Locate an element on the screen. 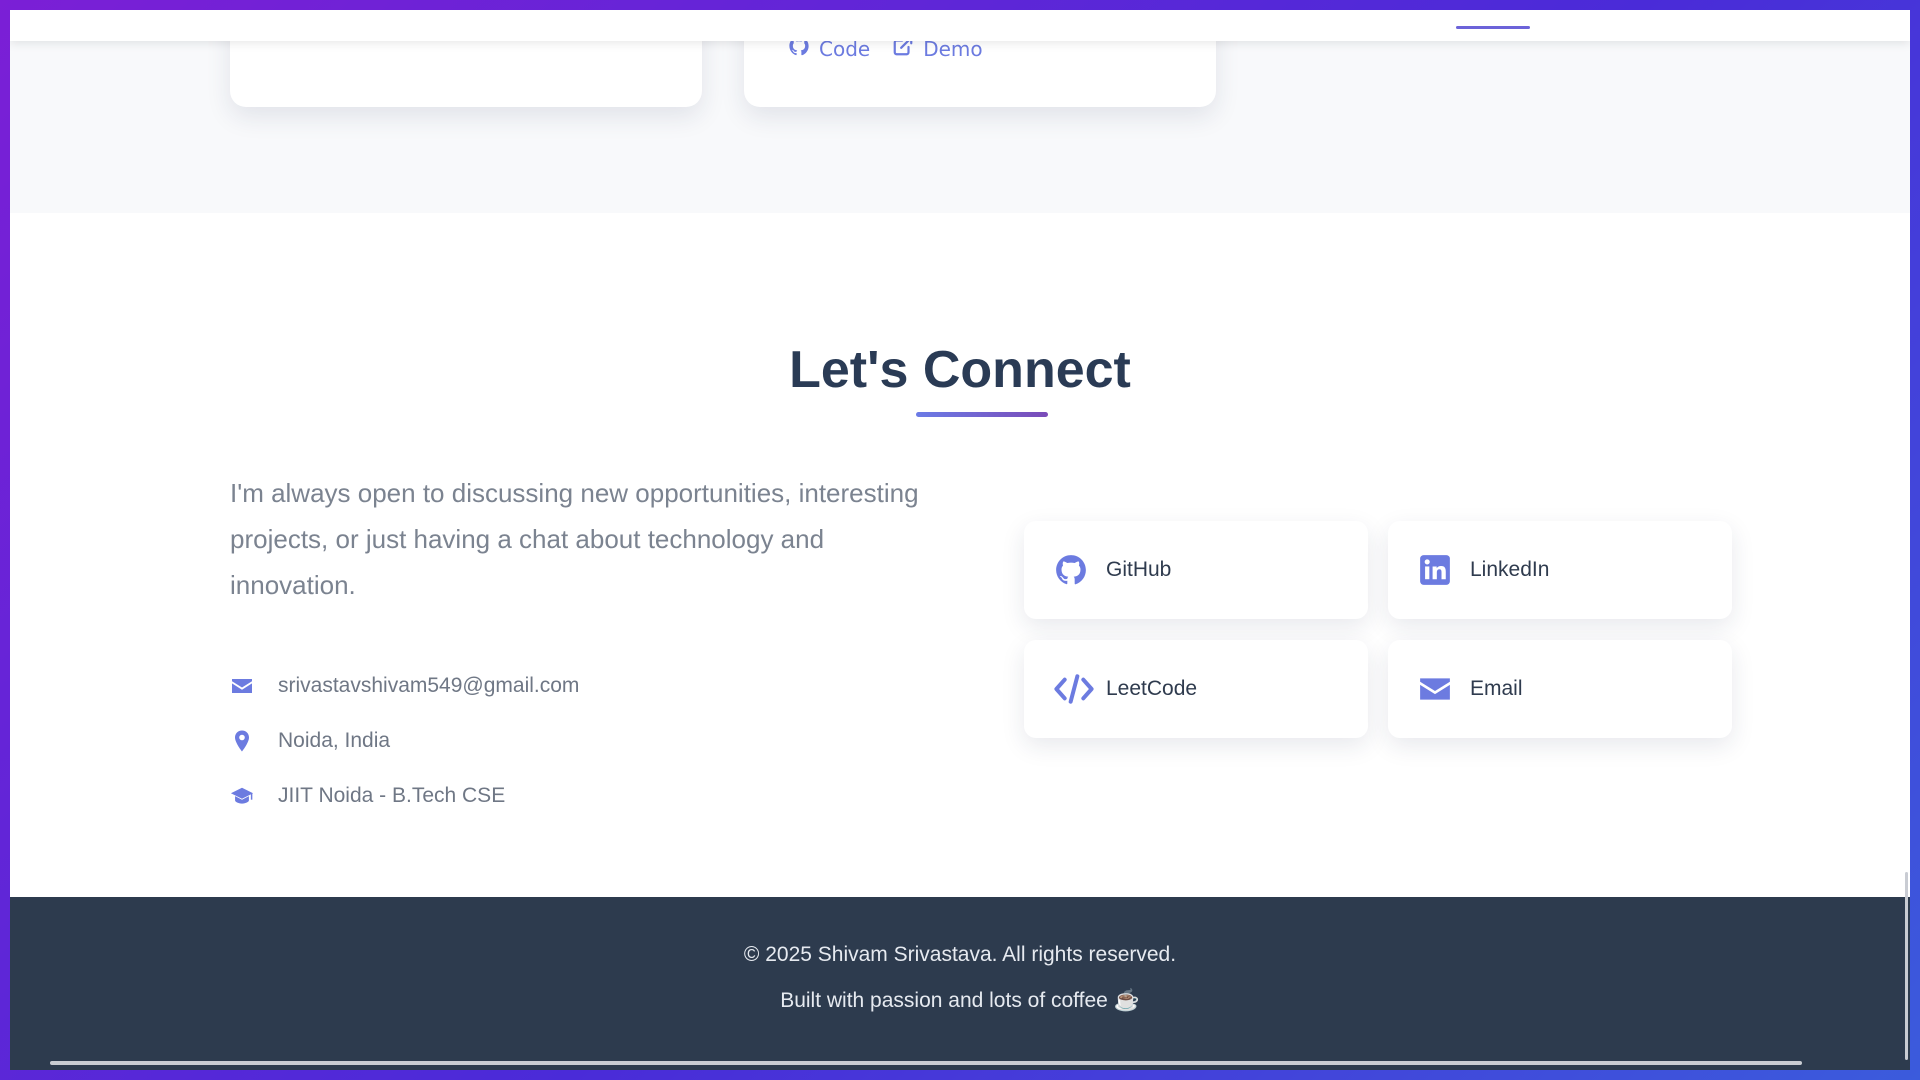  leetcode-label: LeetCode is located at coordinates (1152, 688).